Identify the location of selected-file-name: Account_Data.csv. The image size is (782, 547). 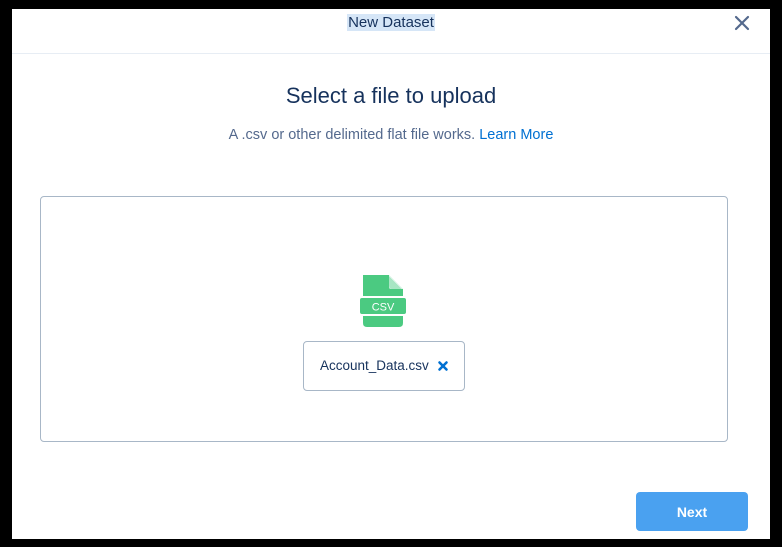
(374, 365).